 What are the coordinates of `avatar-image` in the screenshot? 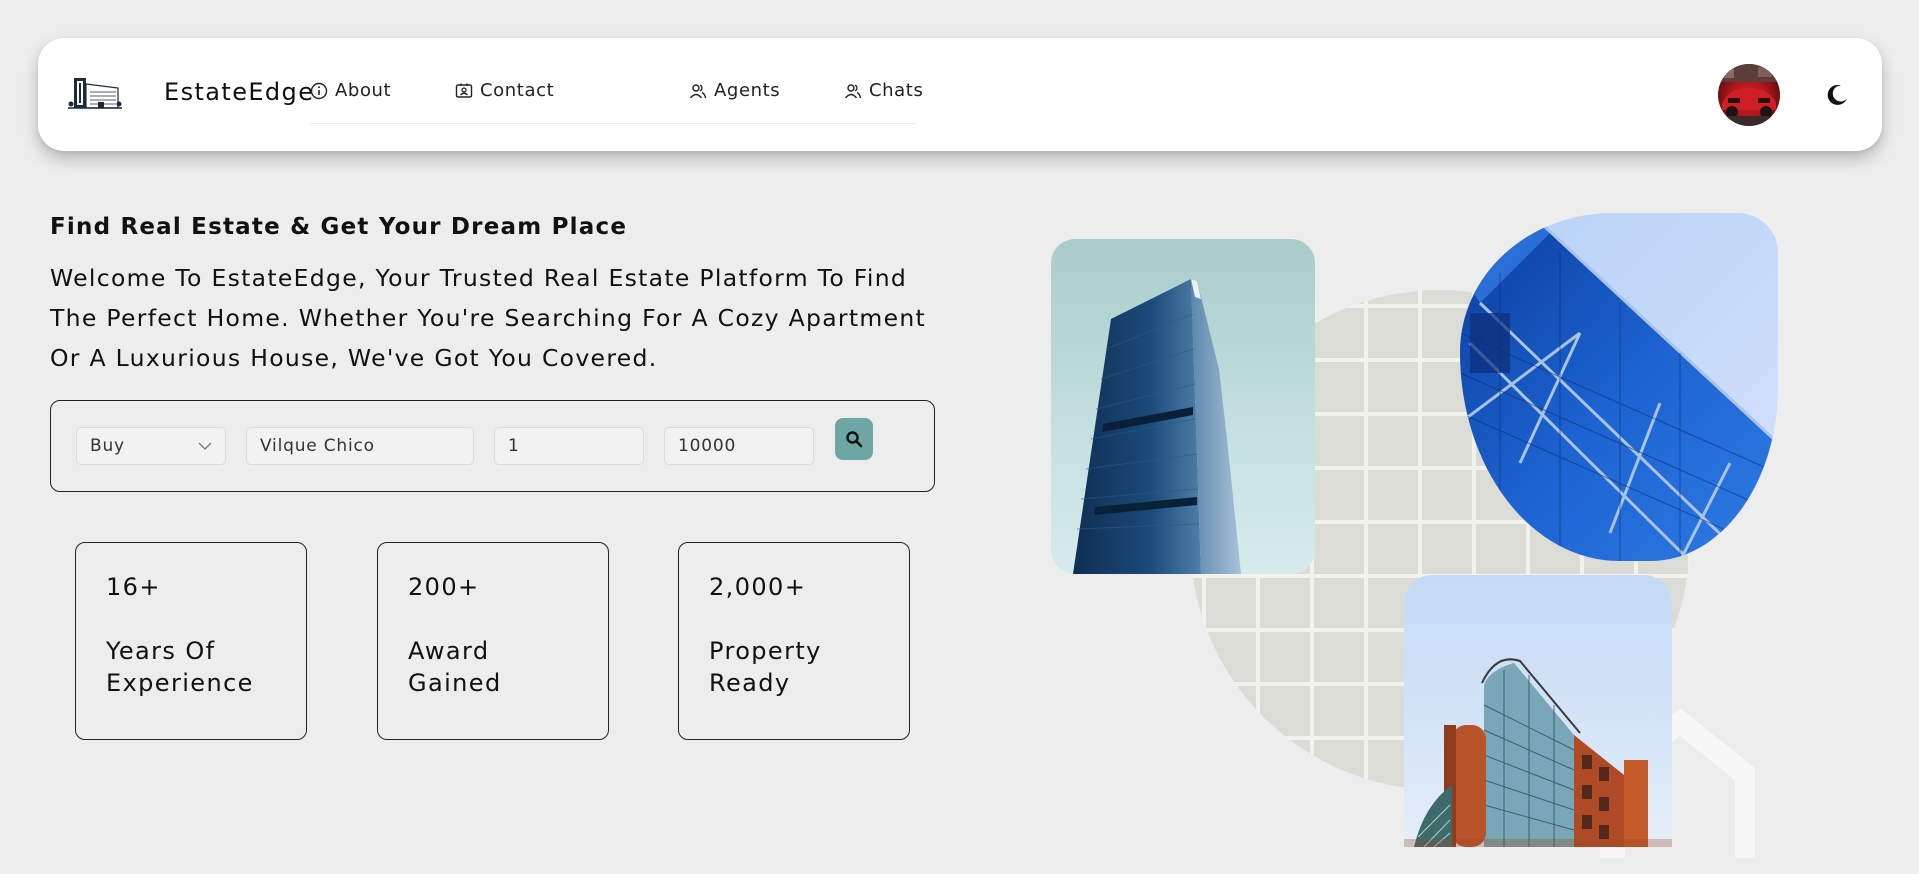 It's located at (1749, 95).